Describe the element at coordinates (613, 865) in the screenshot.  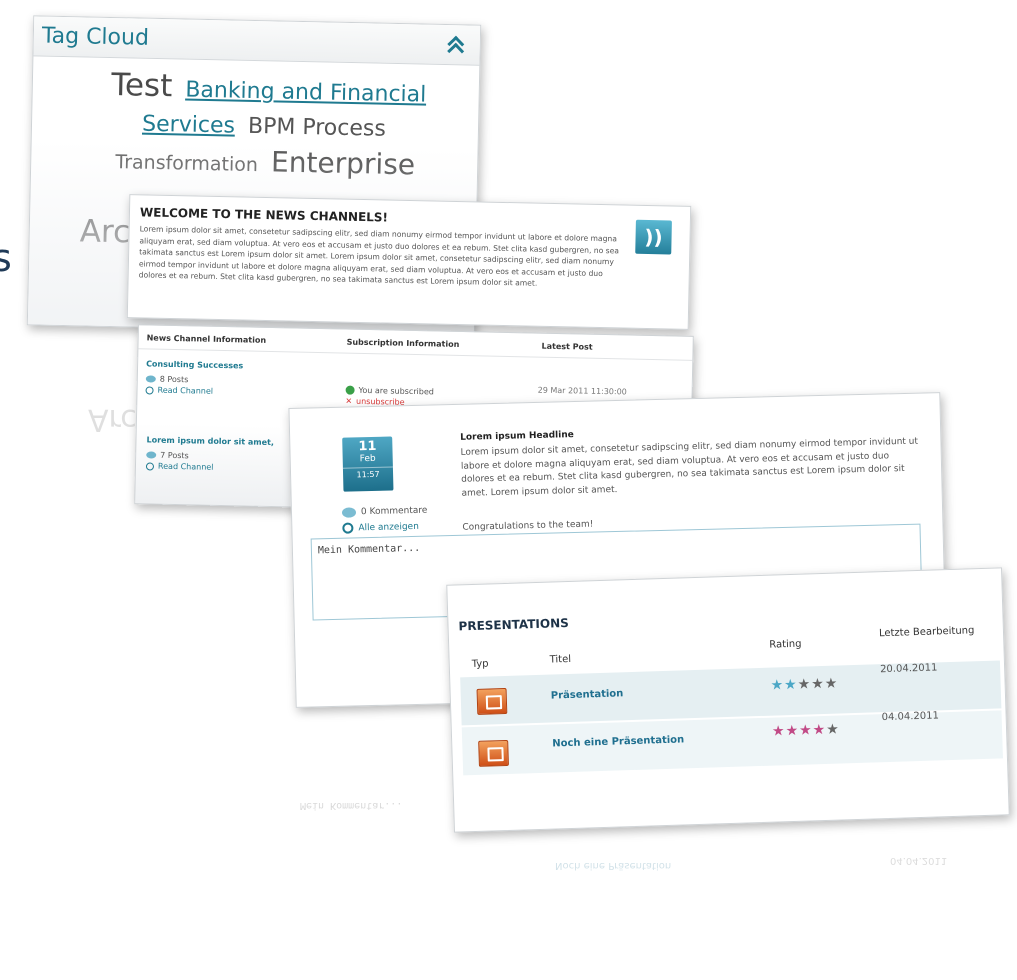
I see `title-reflection: Noch eine Präsentation` at that location.